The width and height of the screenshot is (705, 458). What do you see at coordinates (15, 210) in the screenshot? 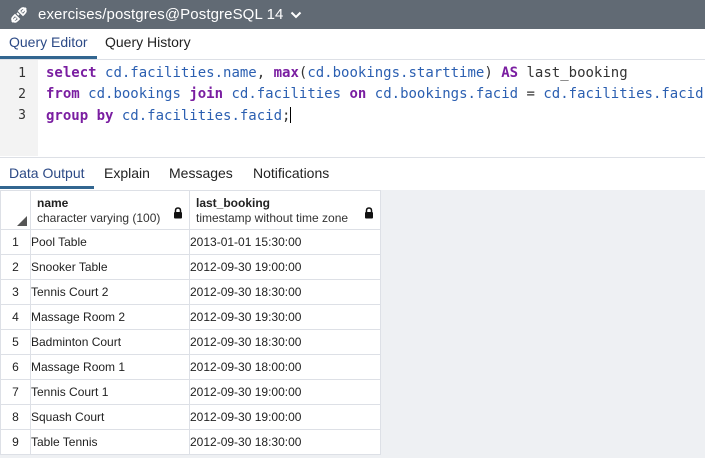
I see `select-all-corner` at bounding box center [15, 210].